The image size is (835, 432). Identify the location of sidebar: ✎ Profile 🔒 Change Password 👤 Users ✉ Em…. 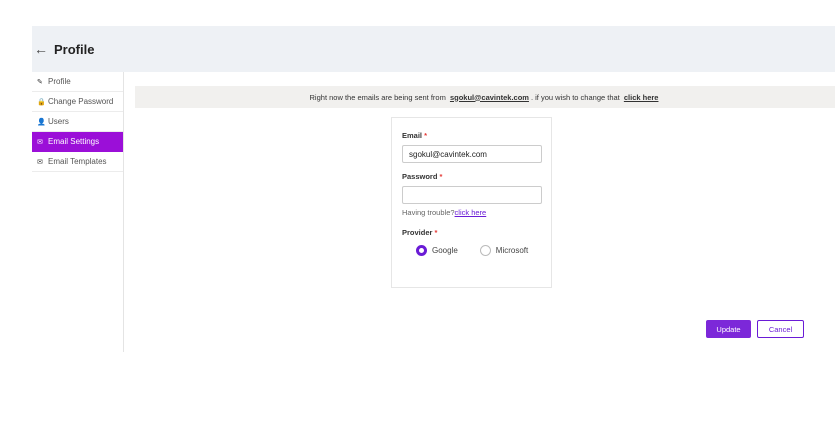
(78, 212).